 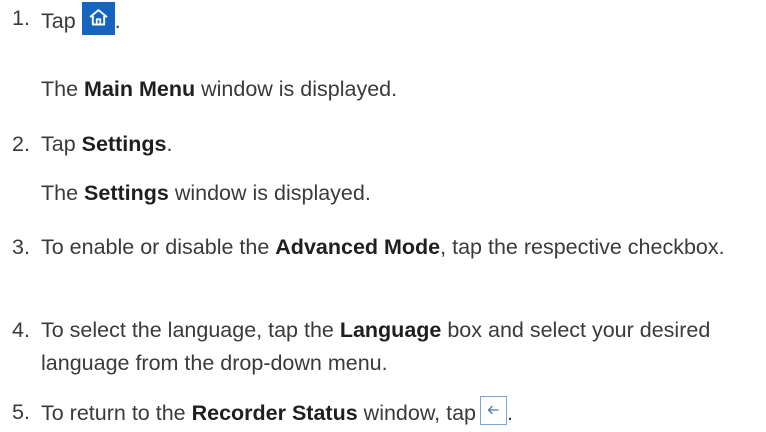 I want to click on home-button, so click(x=98, y=18).